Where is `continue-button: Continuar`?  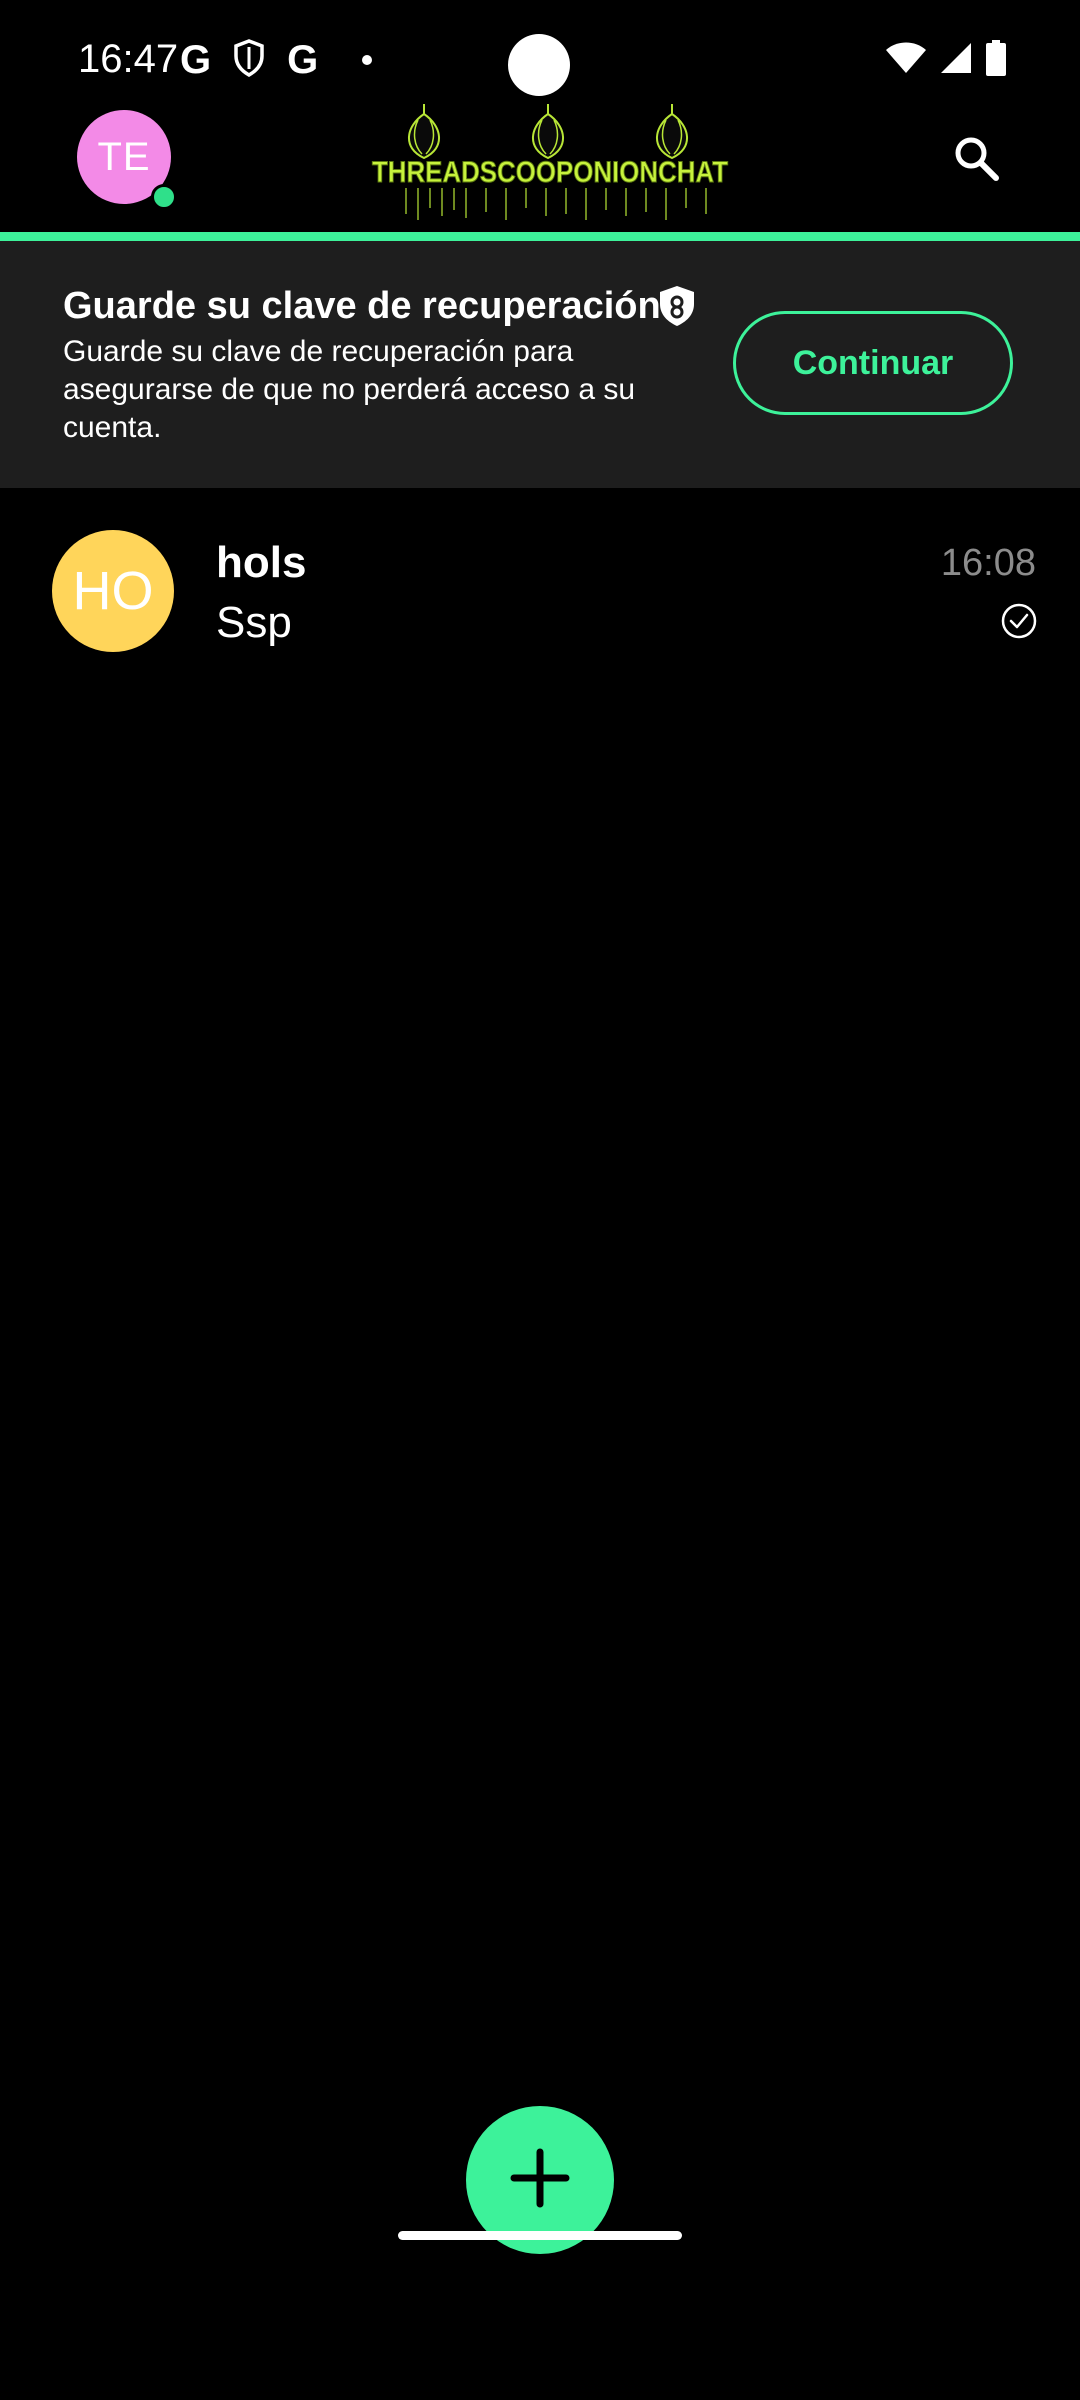
continue-button: Continuar is located at coordinates (873, 363).